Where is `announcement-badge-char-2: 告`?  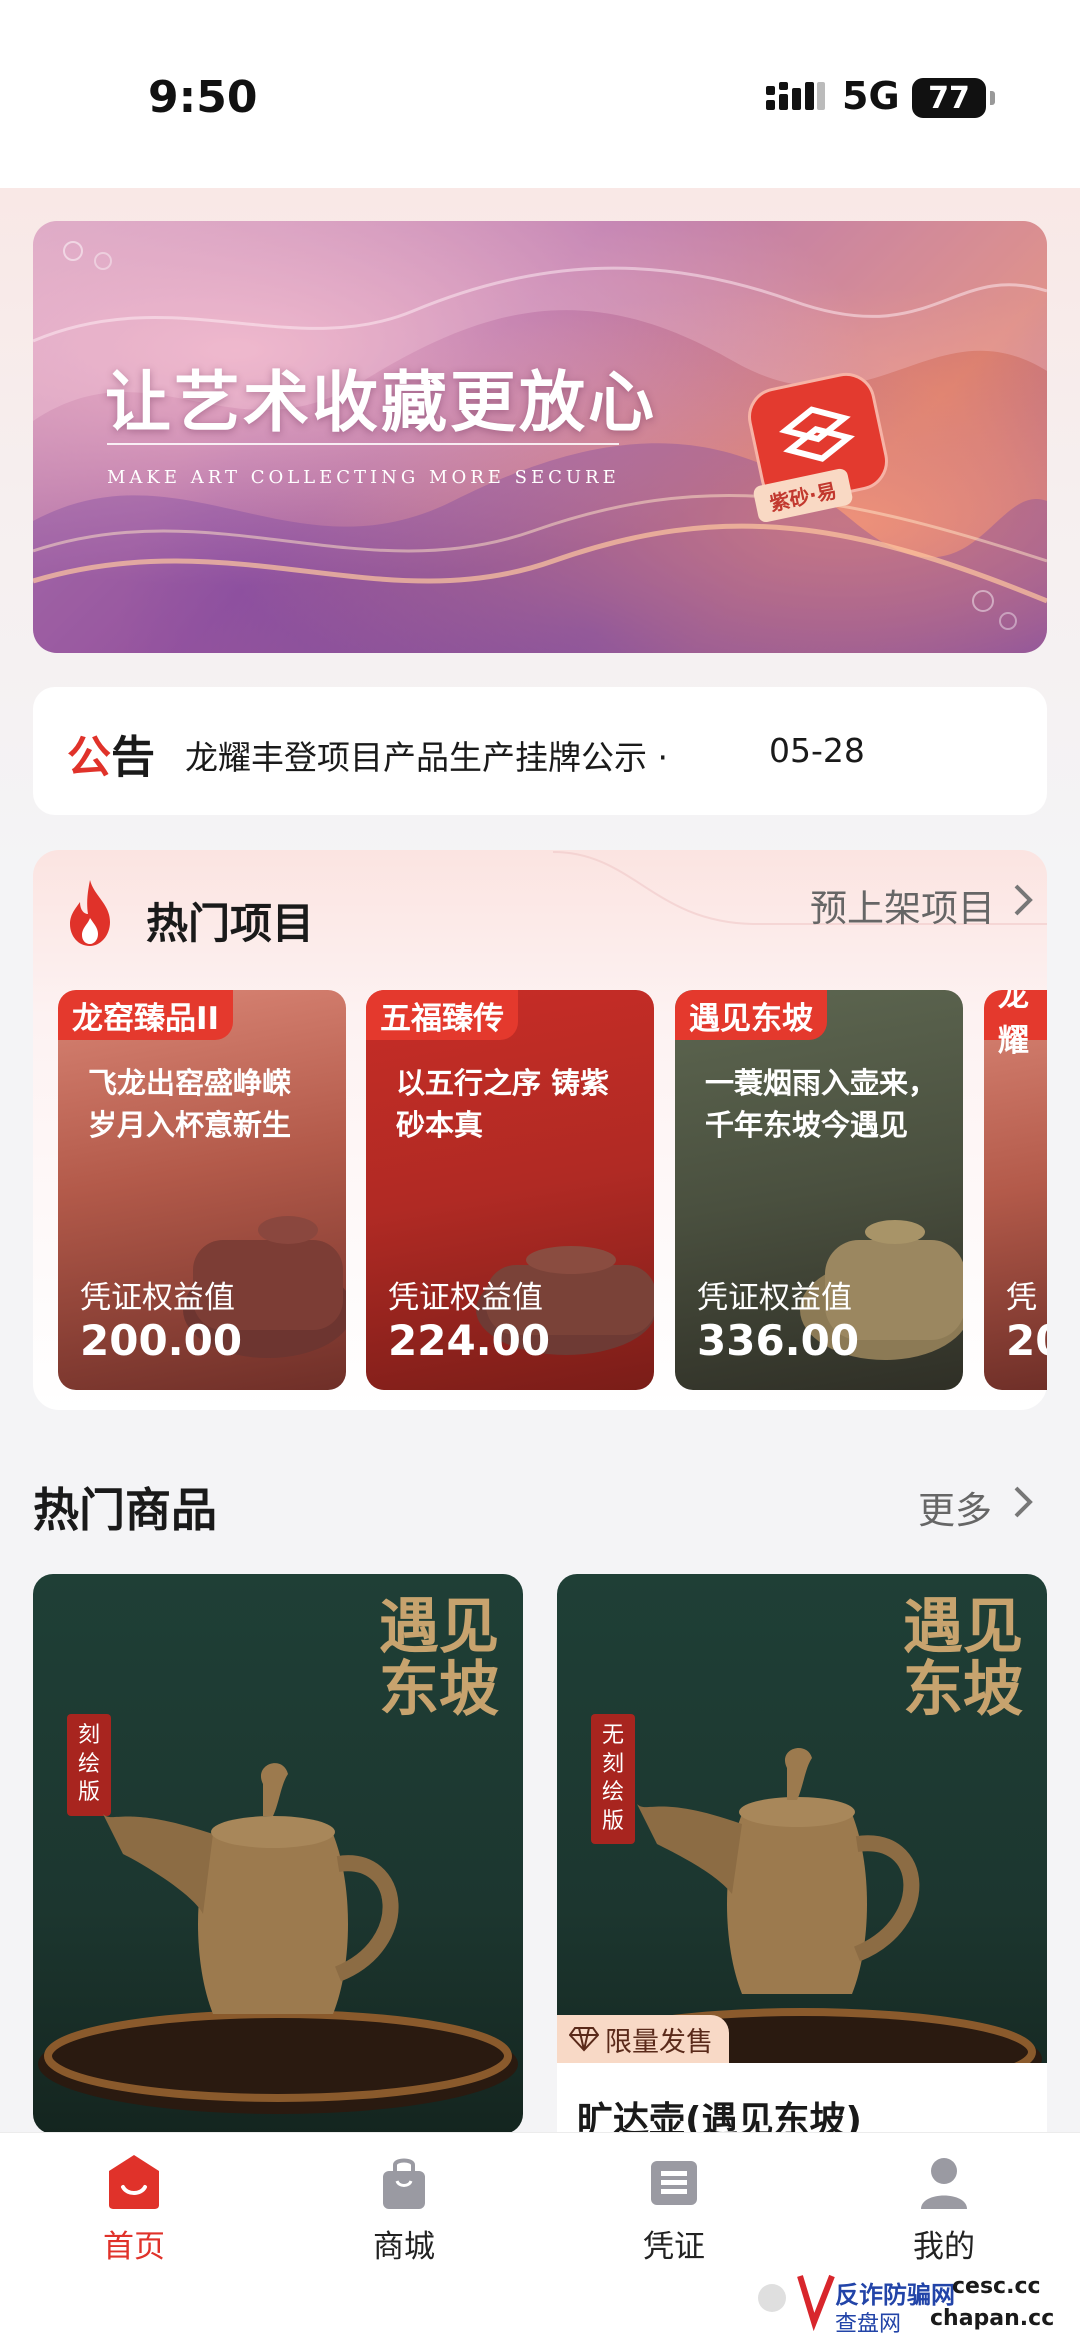 announcement-badge-char-2: 告 is located at coordinates (133, 757).